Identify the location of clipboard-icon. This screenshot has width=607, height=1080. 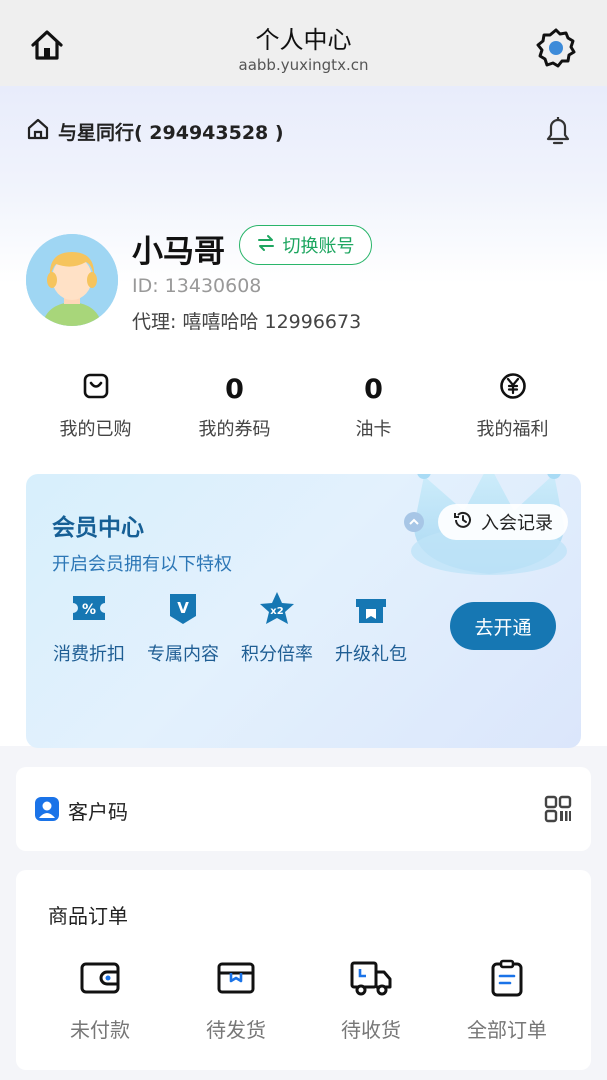
(507, 978).